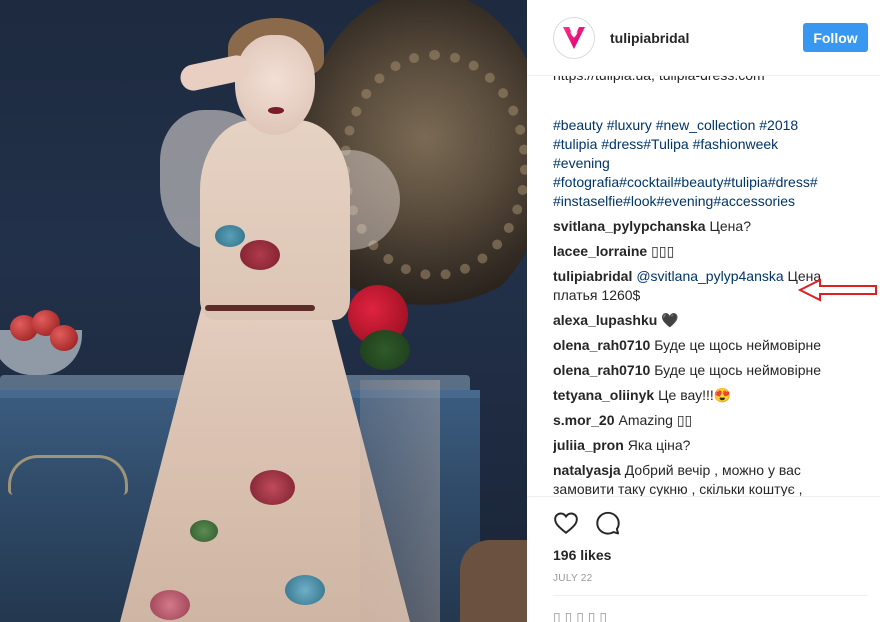 The height and width of the screenshot is (622, 880). Describe the element at coordinates (605, 320) in the screenshot. I see `comment-username: alexa_lupashku` at that location.